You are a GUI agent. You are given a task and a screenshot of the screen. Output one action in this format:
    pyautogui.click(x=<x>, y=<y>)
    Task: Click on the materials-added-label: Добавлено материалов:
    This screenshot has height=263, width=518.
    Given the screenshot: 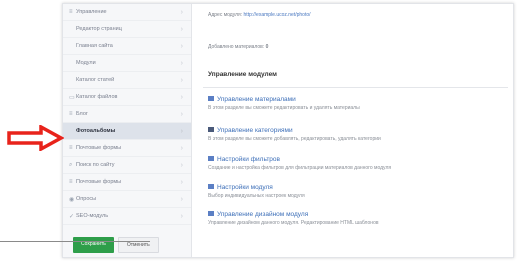 What is the action you would take?
    pyautogui.click(x=236, y=47)
    